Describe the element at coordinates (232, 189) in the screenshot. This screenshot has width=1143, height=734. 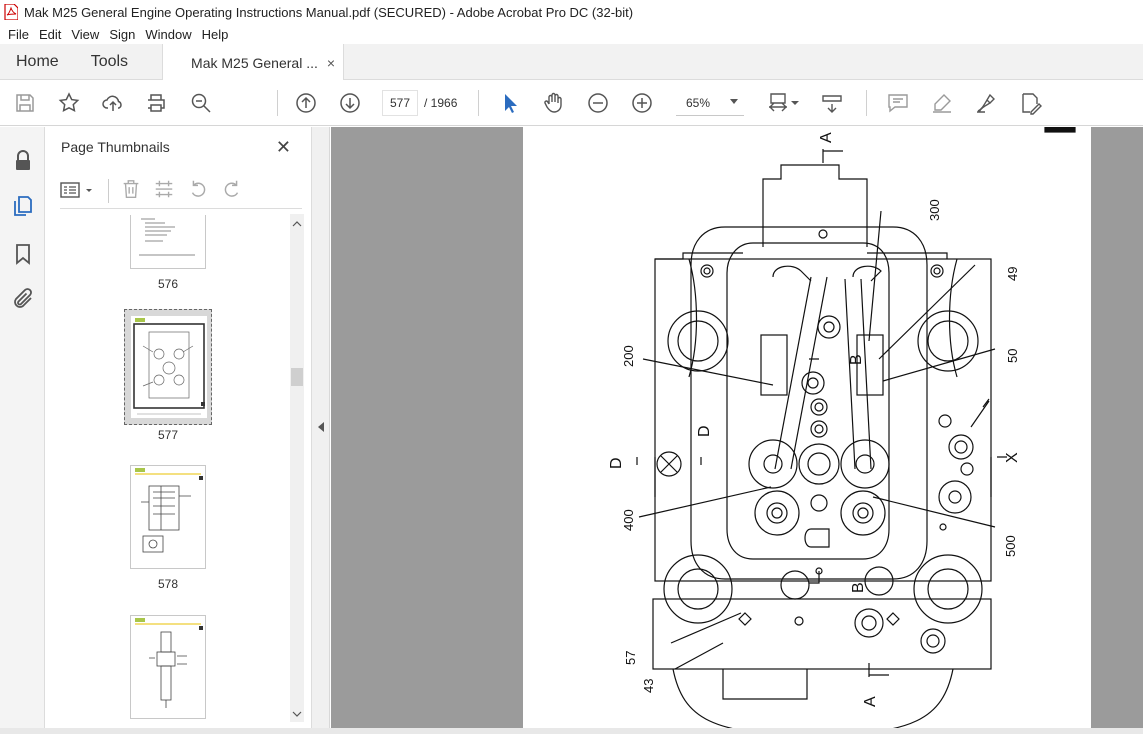
I see `rotate-right-icon` at that location.